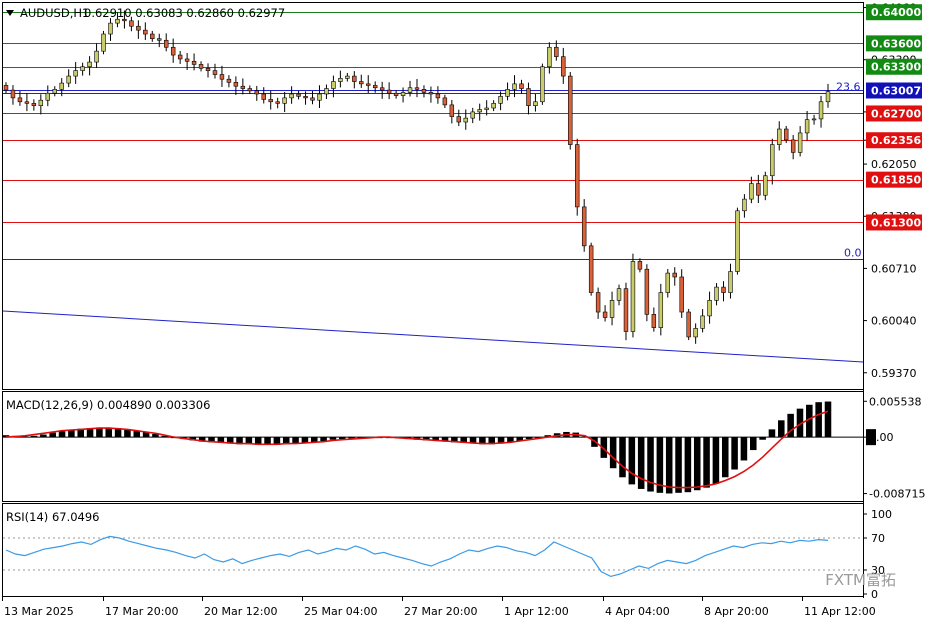  What do you see at coordinates (894, 321) in the screenshot?
I see `price-tick-label: 0.60040` at bounding box center [894, 321].